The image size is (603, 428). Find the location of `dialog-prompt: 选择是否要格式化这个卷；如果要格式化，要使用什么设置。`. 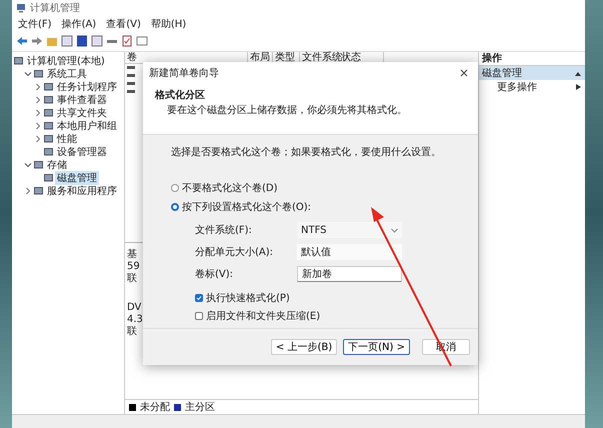

dialog-prompt: 选择是否要格式化这个卷；如果要格式化，要使用什么设置。 is located at coordinates (306, 152).